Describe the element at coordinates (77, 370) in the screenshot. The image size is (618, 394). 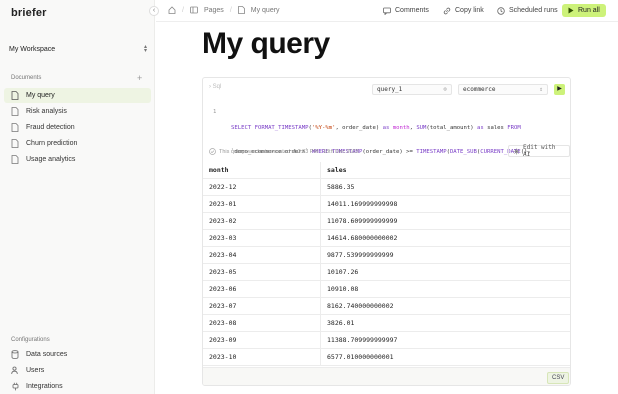
I see `sidebar-item-users: Users` at that location.